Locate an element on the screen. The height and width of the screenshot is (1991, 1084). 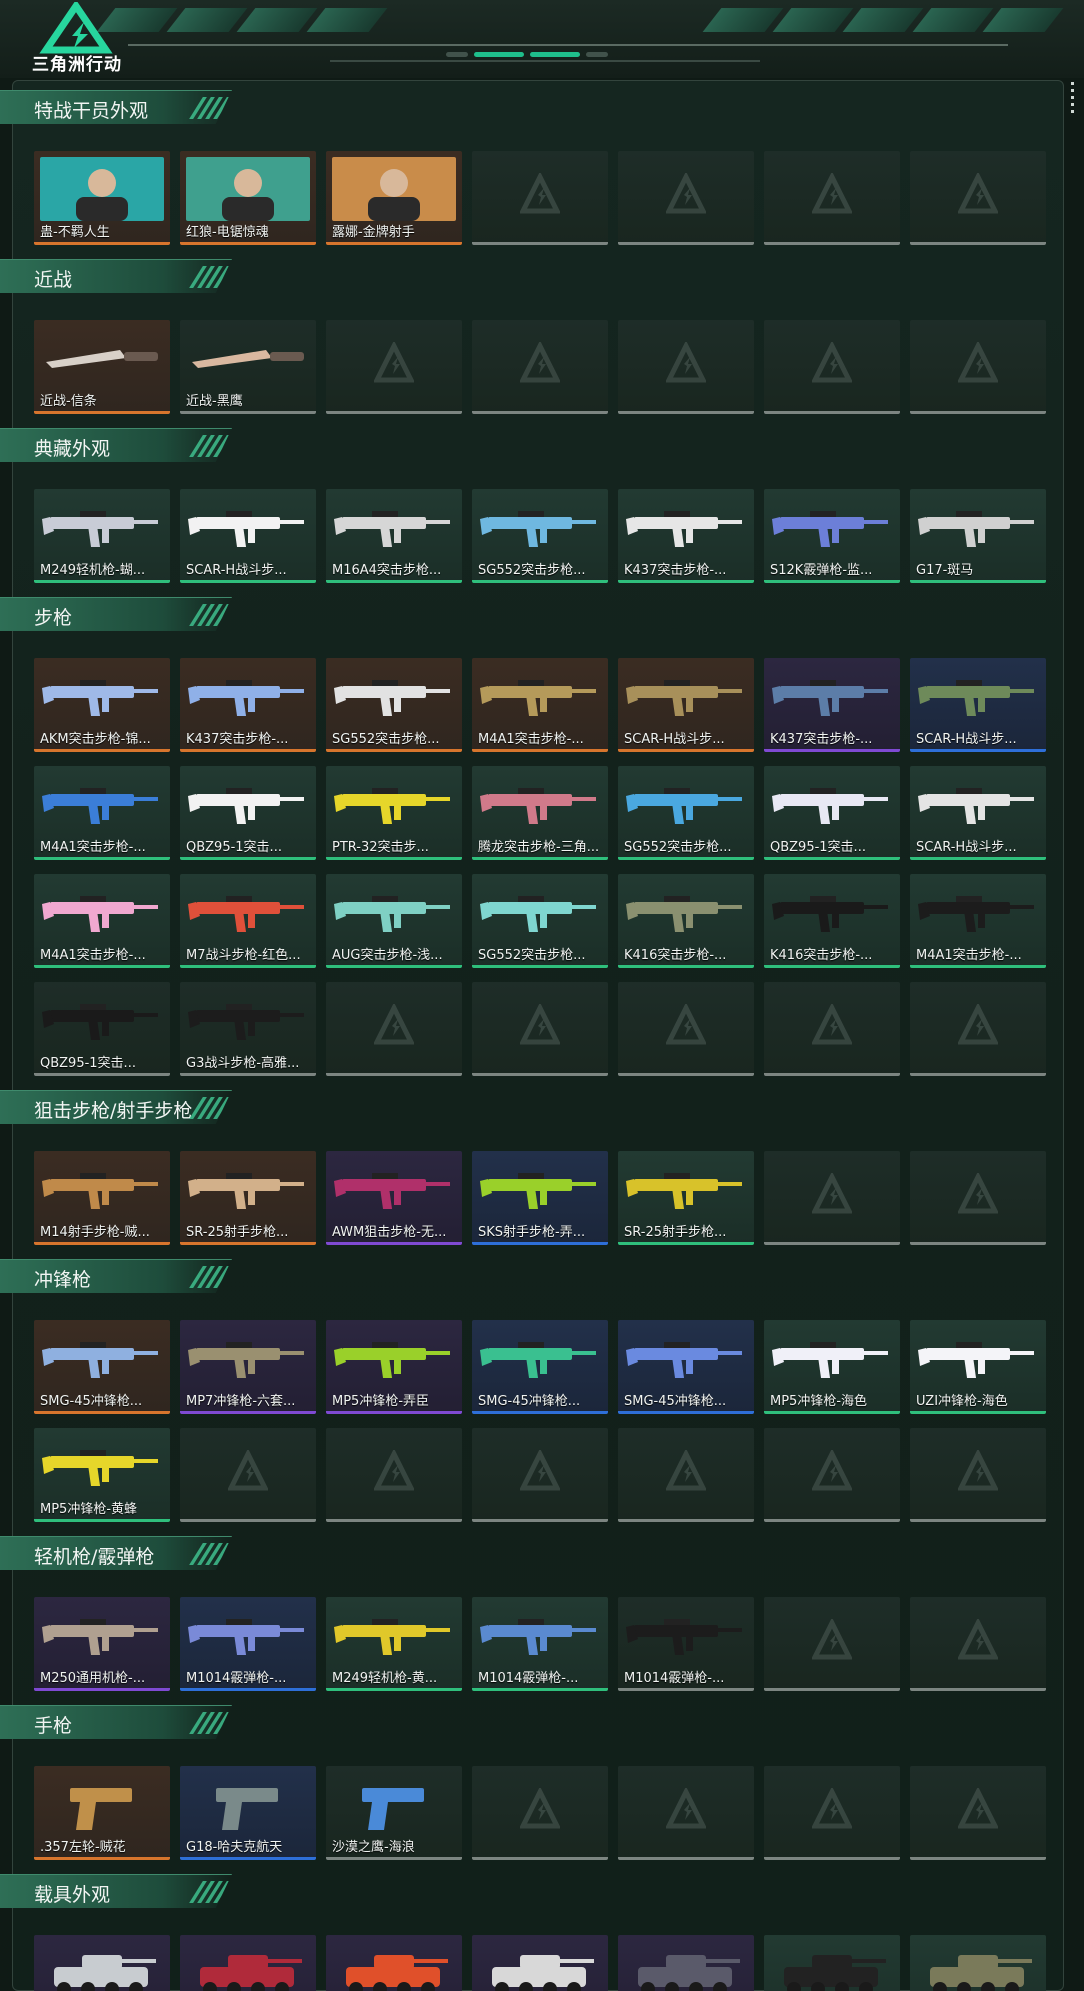
skin-tile: 轮式突击炮-荣耀 is located at coordinates (102, 1963).